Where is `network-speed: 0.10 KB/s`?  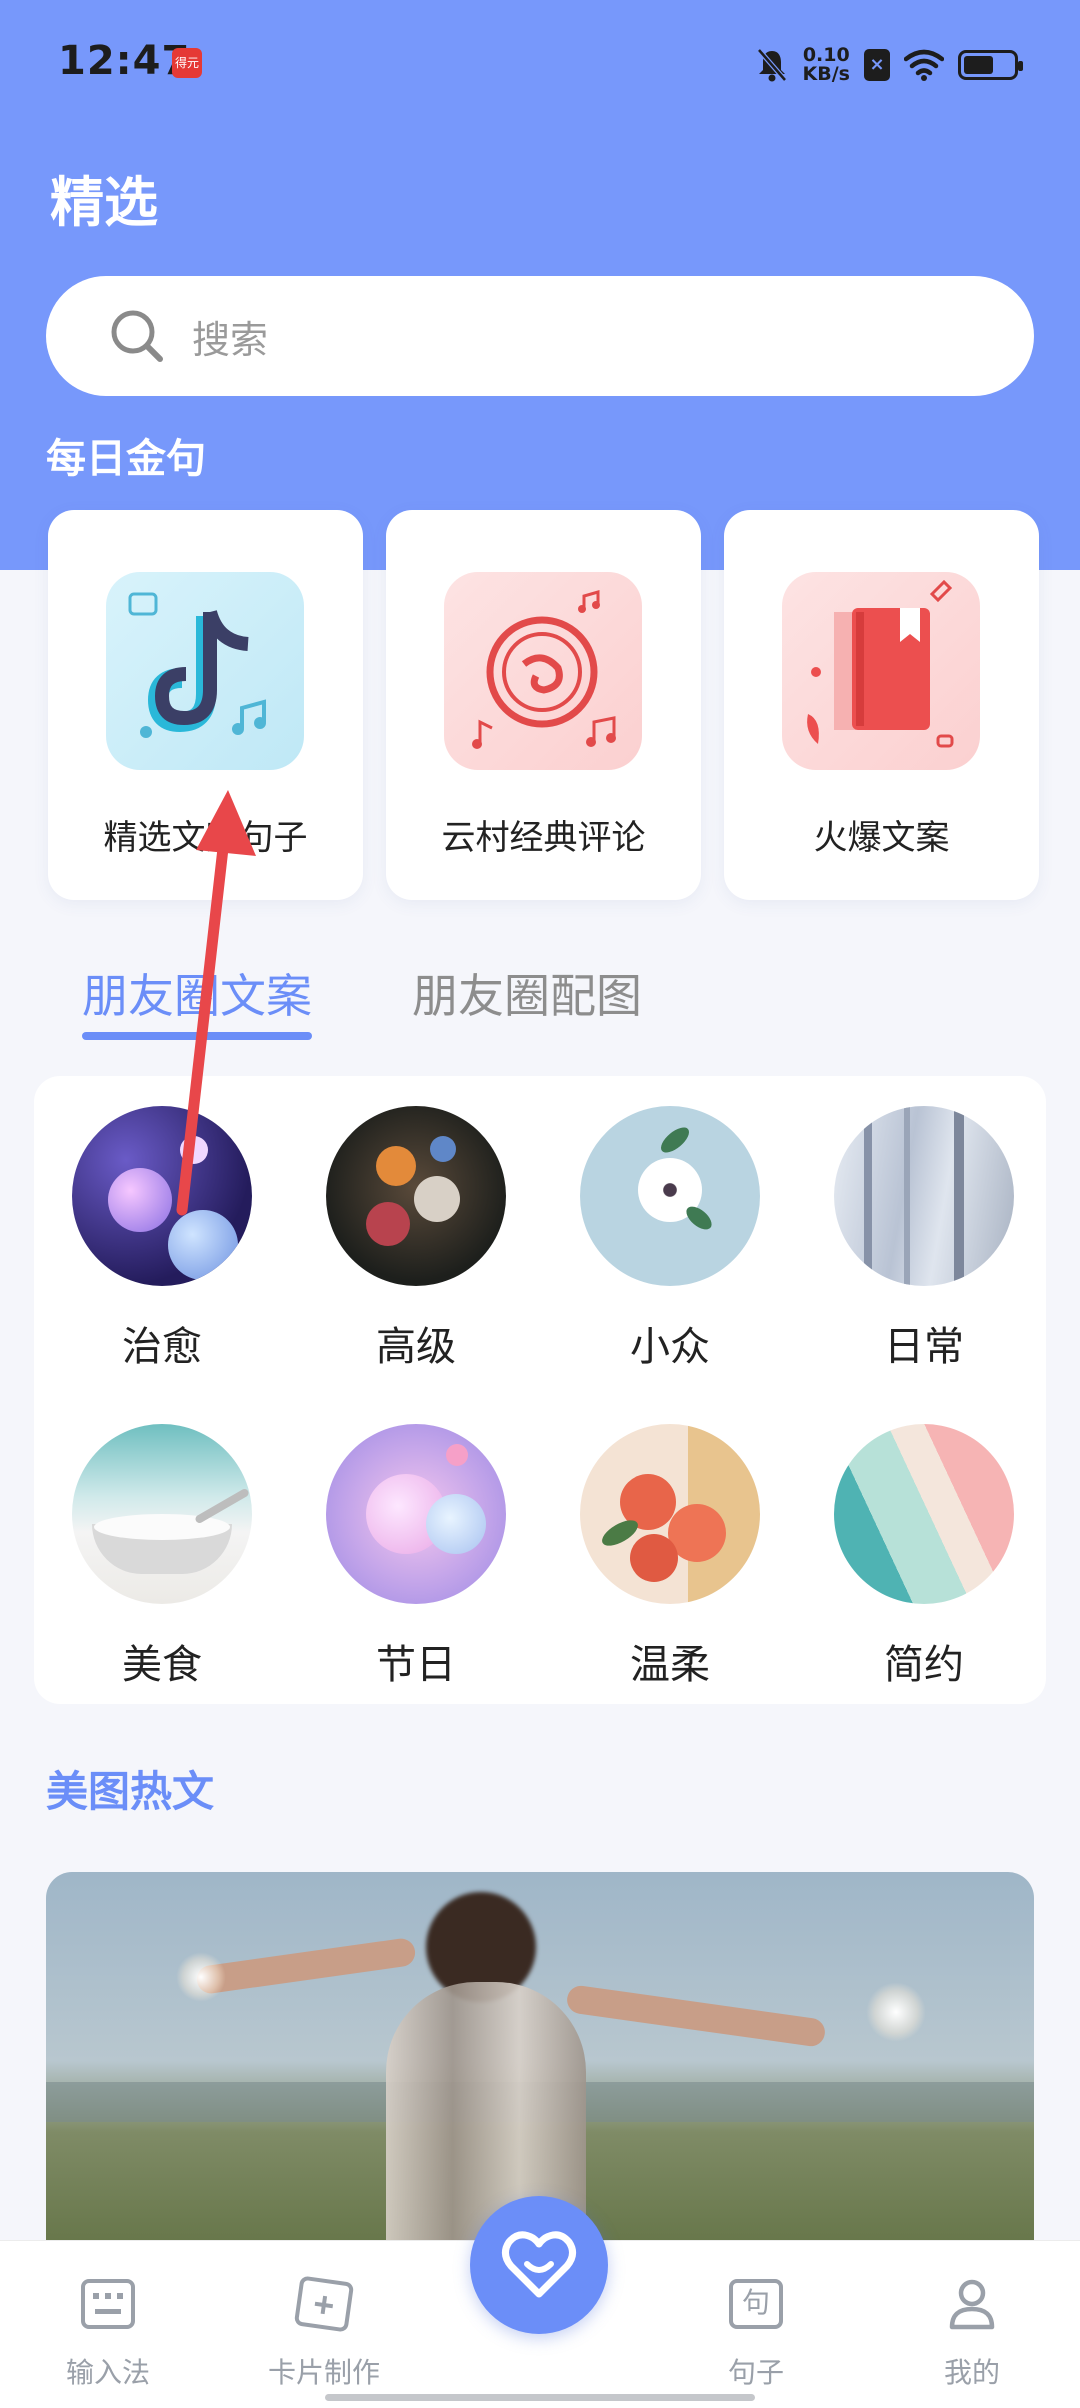
network-speed: 0.10 KB/s is located at coordinates (826, 65).